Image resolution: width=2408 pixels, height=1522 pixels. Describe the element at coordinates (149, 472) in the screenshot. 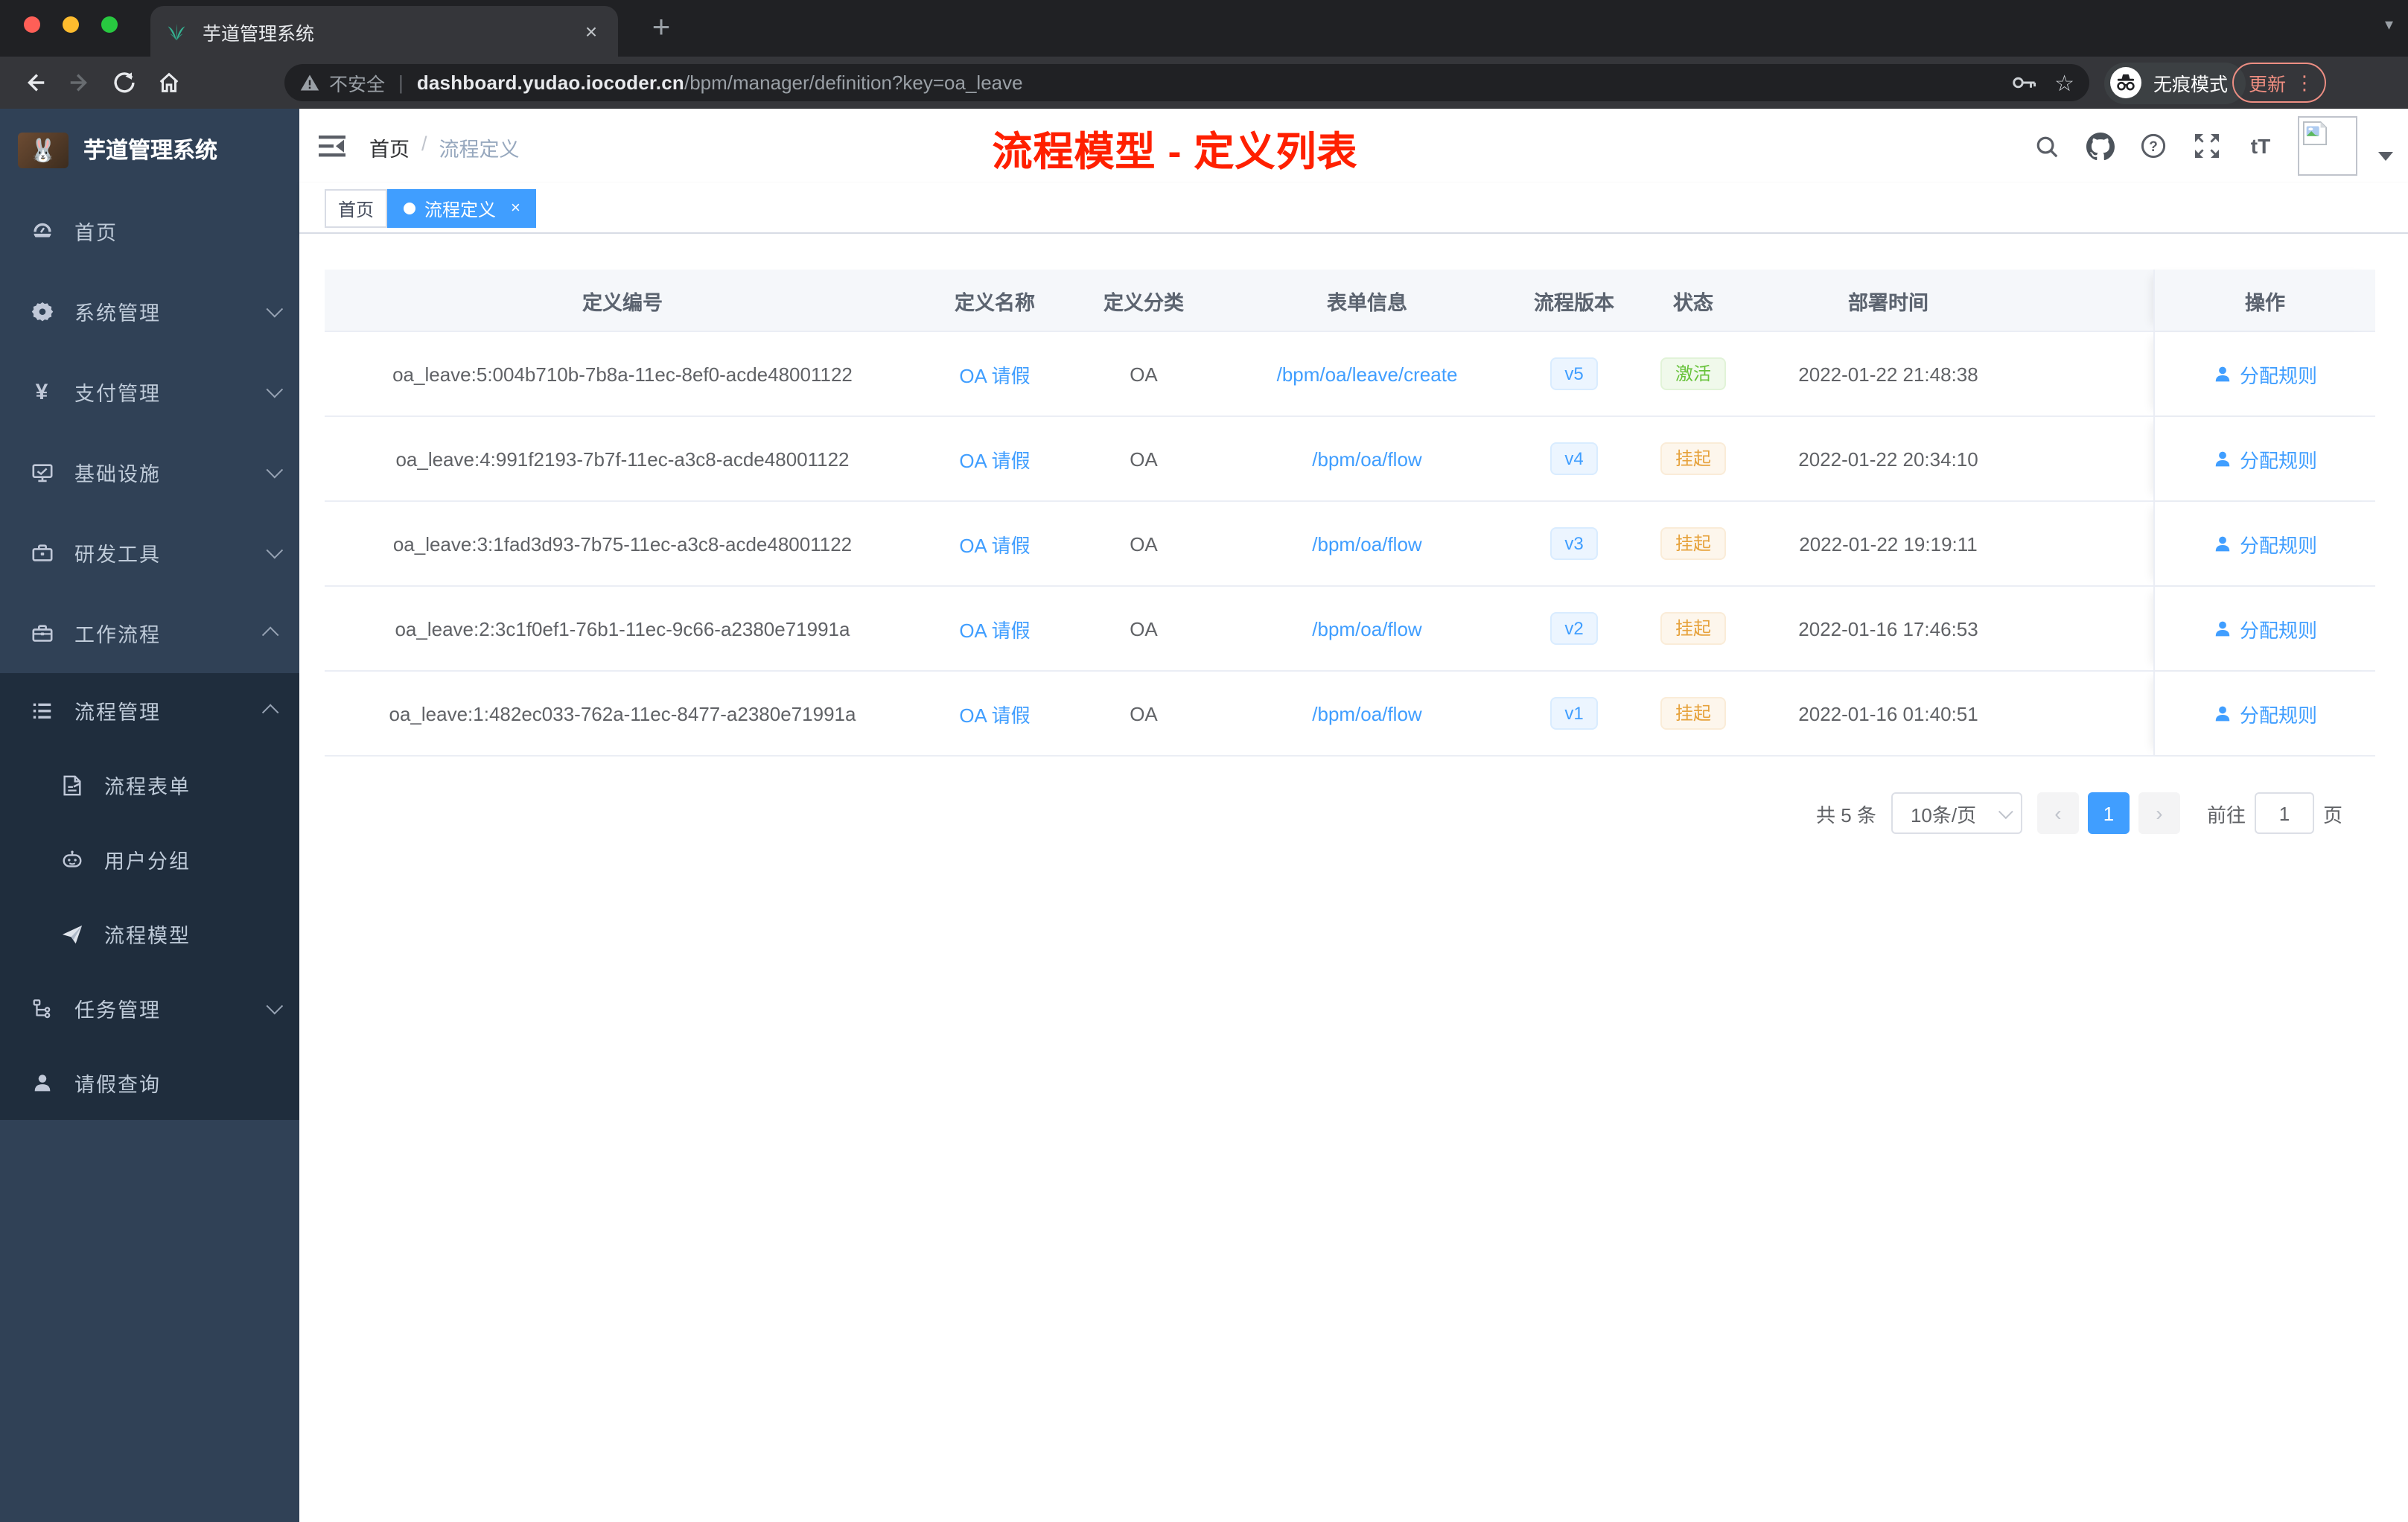

I see `sidebar-item-infra: 基础设施` at that location.